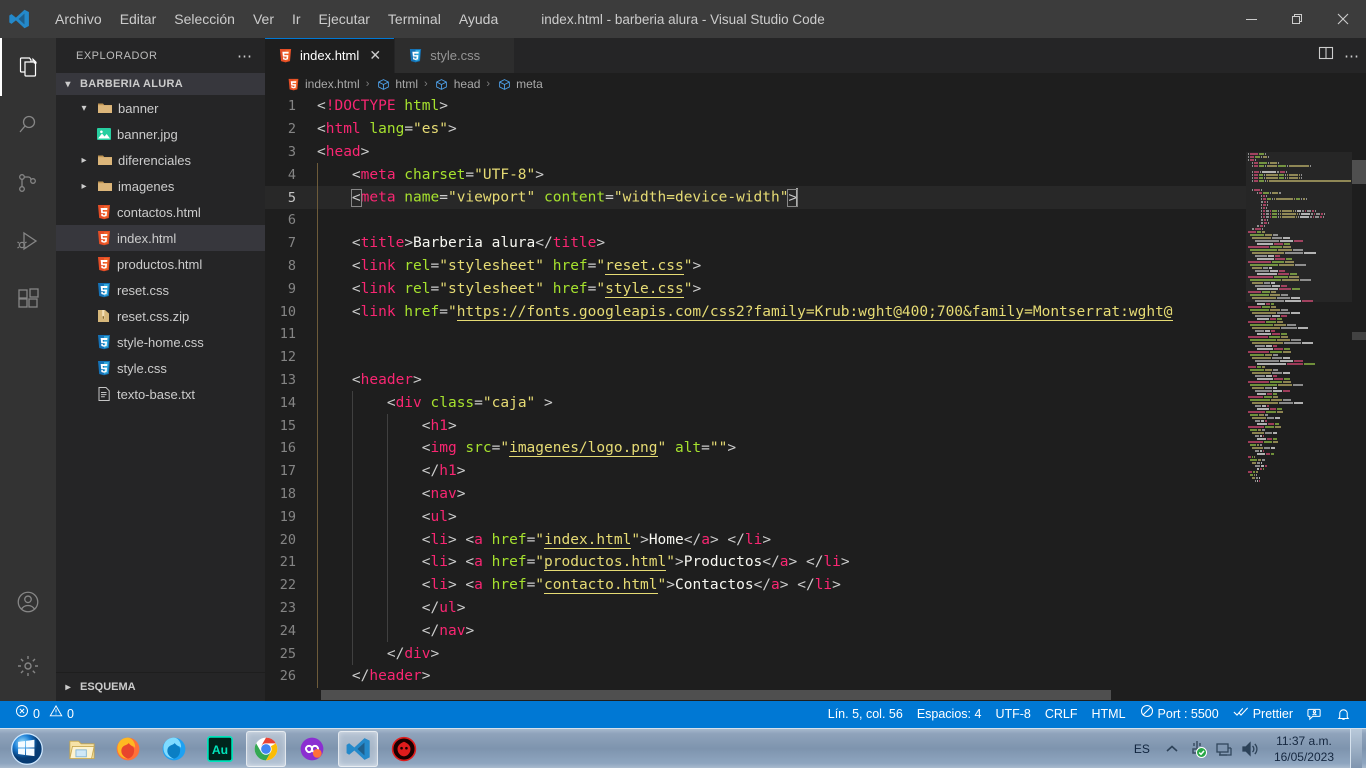 This screenshot has width=1366, height=768. I want to click on search-icon, so click(28, 125).